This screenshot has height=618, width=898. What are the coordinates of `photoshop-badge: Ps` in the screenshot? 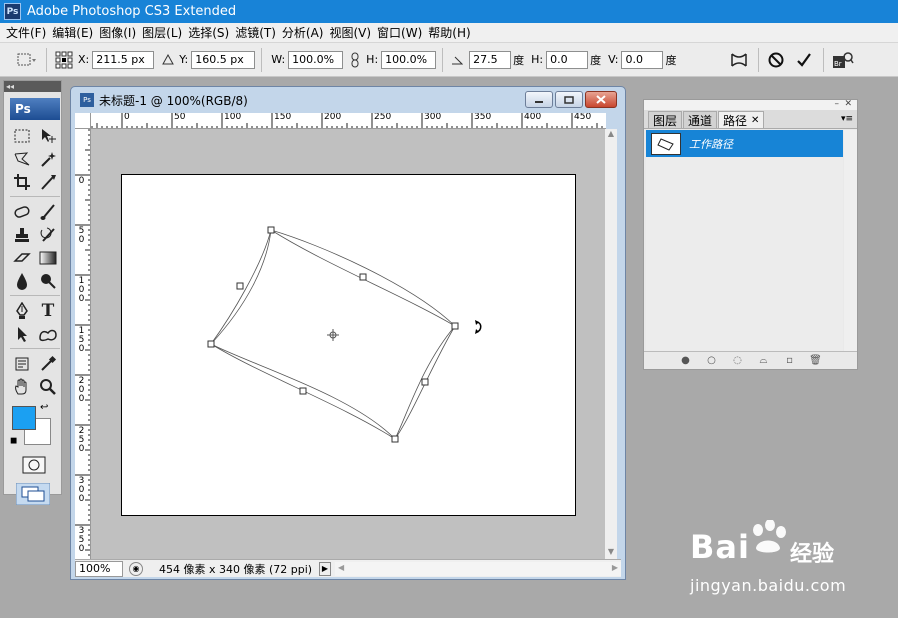 It's located at (35, 109).